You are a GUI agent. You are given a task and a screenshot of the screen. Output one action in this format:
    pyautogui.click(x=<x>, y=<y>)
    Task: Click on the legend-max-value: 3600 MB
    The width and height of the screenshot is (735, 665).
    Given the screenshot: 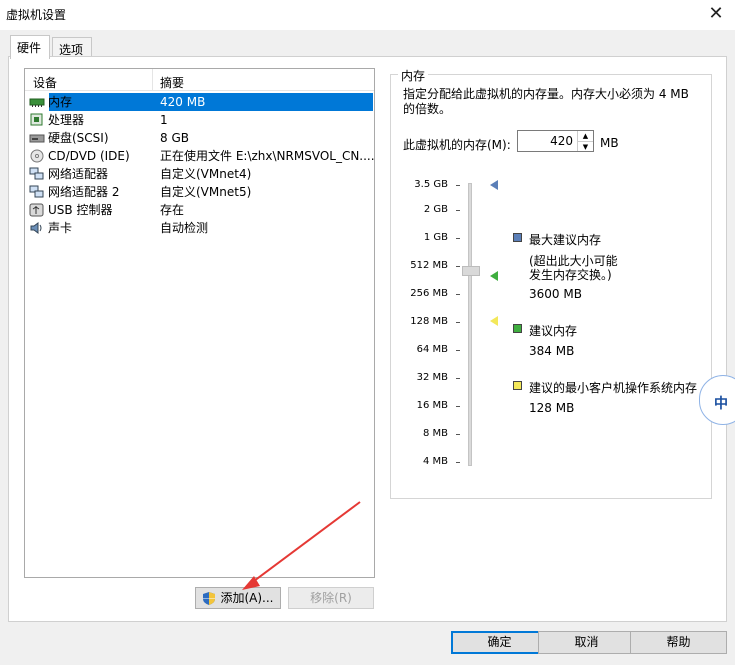 What is the action you would take?
    pyautogui.click(x=555, y=294)
    